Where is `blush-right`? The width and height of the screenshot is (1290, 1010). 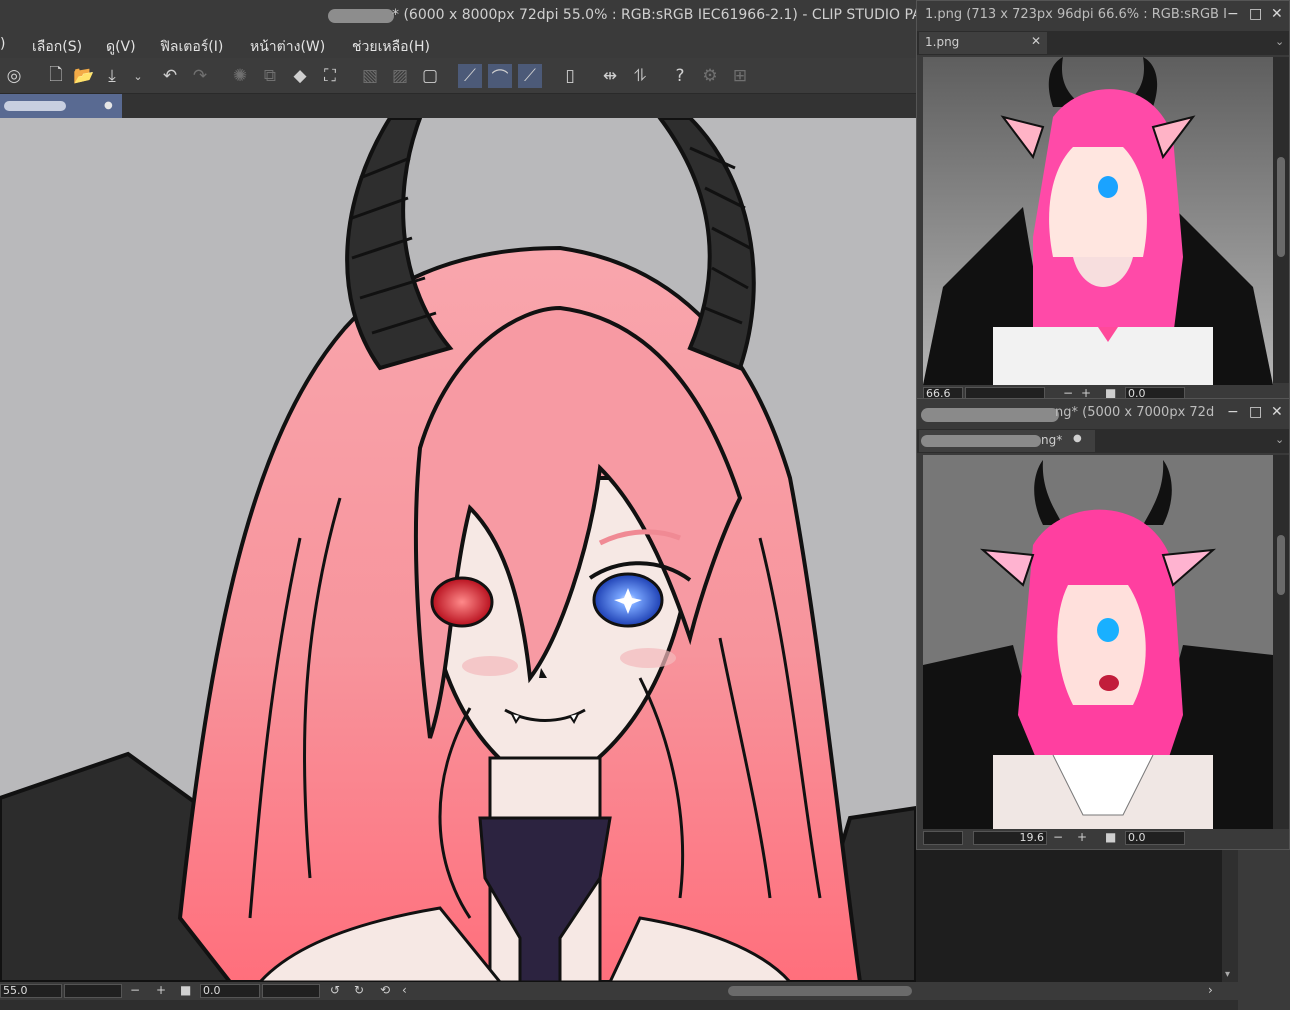
blush-right is located at coordinates (648, 658).